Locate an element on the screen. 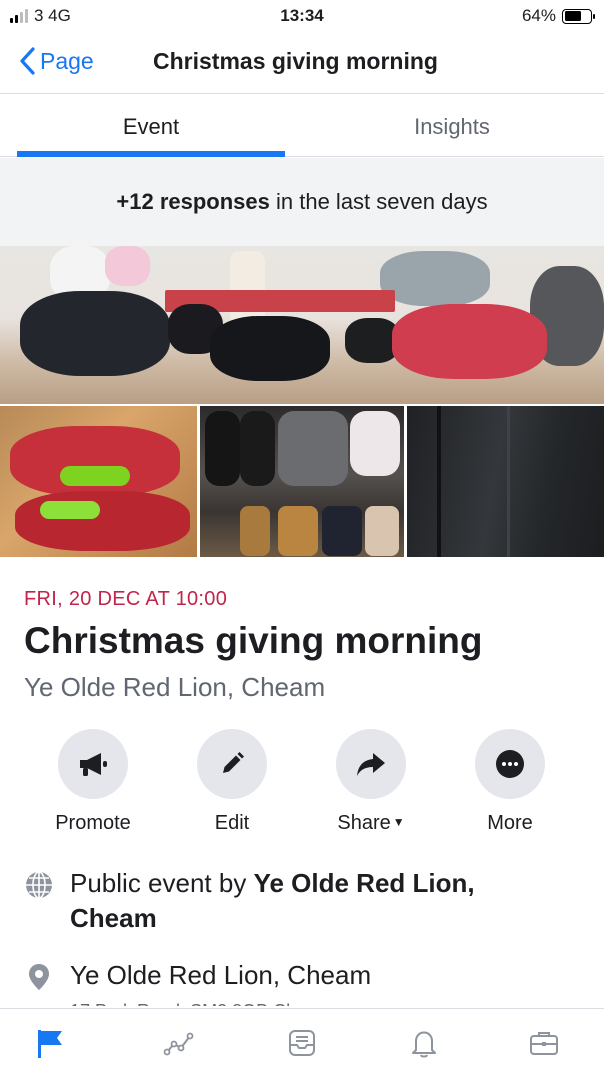 This screenshot has height=1073, width=604. tabbar-inbox is located at coordinates (302, 1043).